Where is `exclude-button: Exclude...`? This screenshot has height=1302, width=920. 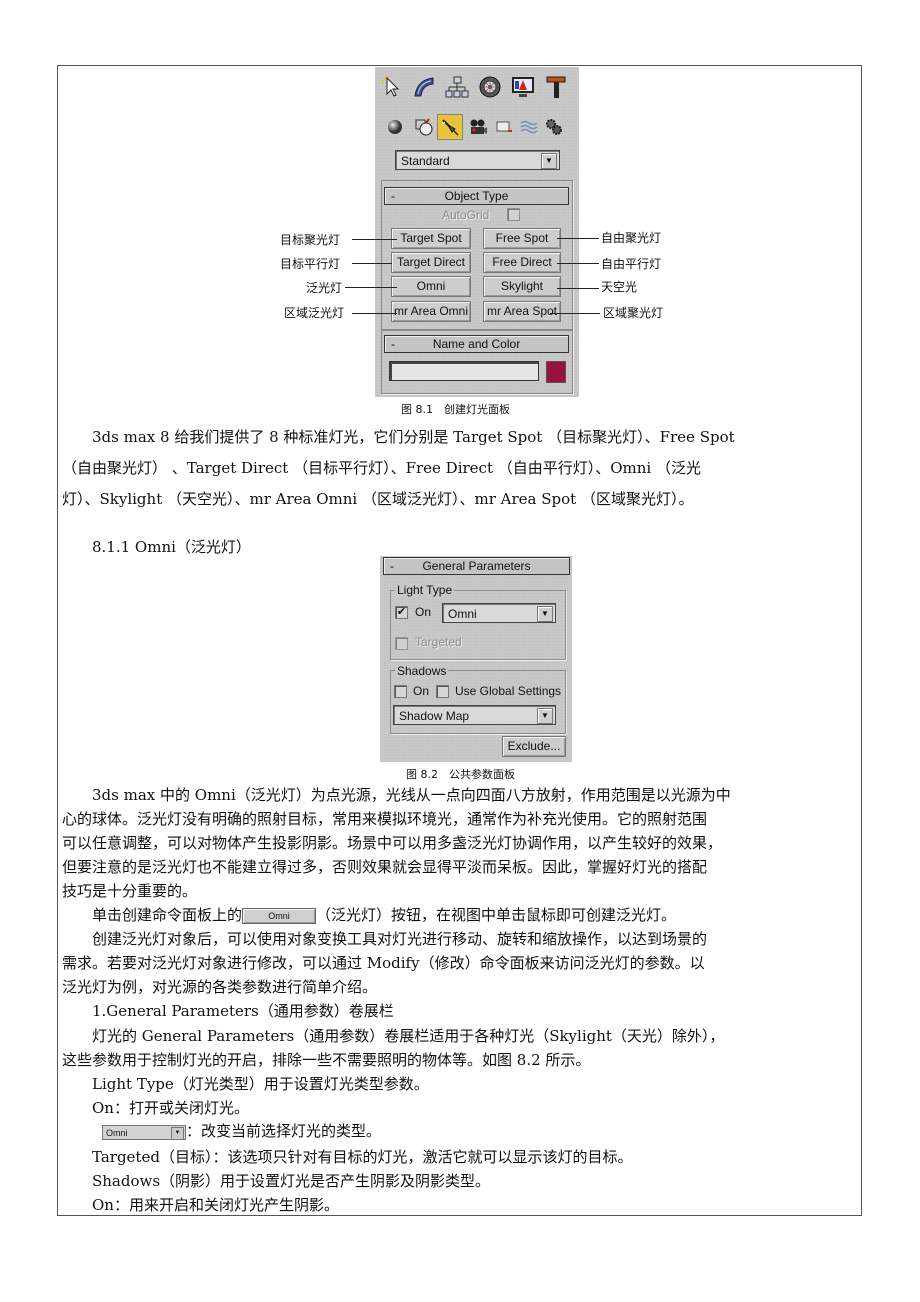 exclude-button: Exclude... is located at coordinates (534, 746).